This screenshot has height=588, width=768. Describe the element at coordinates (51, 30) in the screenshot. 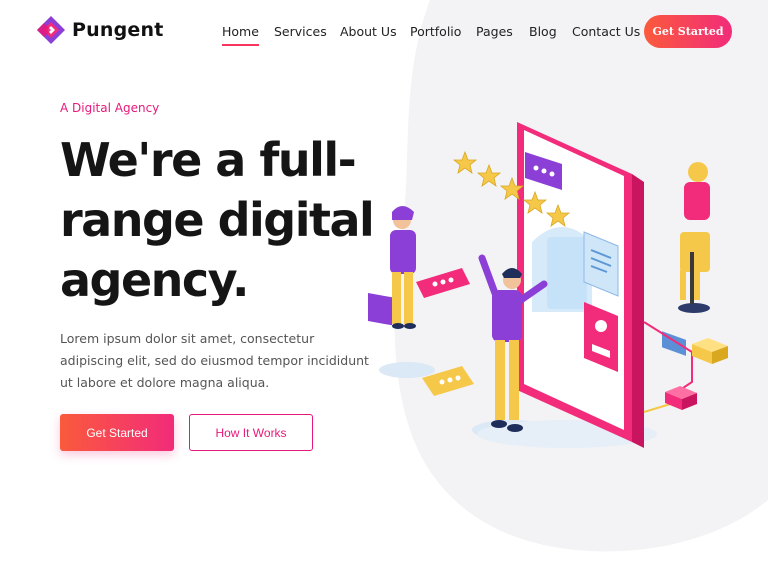

I see `diamond-logo-icon` at that location.